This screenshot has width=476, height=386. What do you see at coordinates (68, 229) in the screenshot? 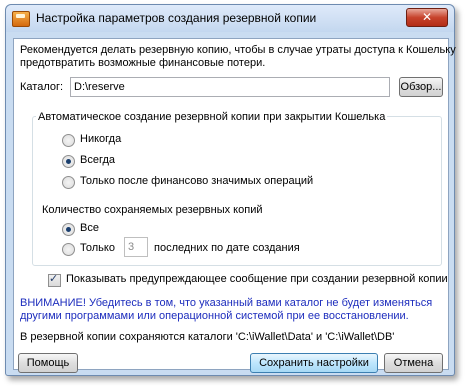
I see `radio-keep-all` at bounding box center [68, 229].